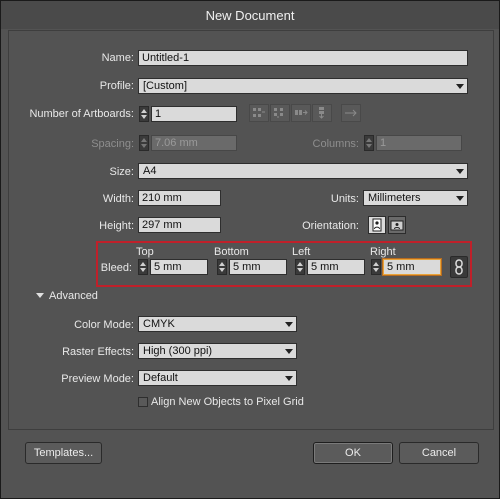 This screenshot has width=500, height=499. What do you see at coordinates (394, 198) in the screenshot?
I see `units-value: Millimeters` at bounding box center [394, 198].